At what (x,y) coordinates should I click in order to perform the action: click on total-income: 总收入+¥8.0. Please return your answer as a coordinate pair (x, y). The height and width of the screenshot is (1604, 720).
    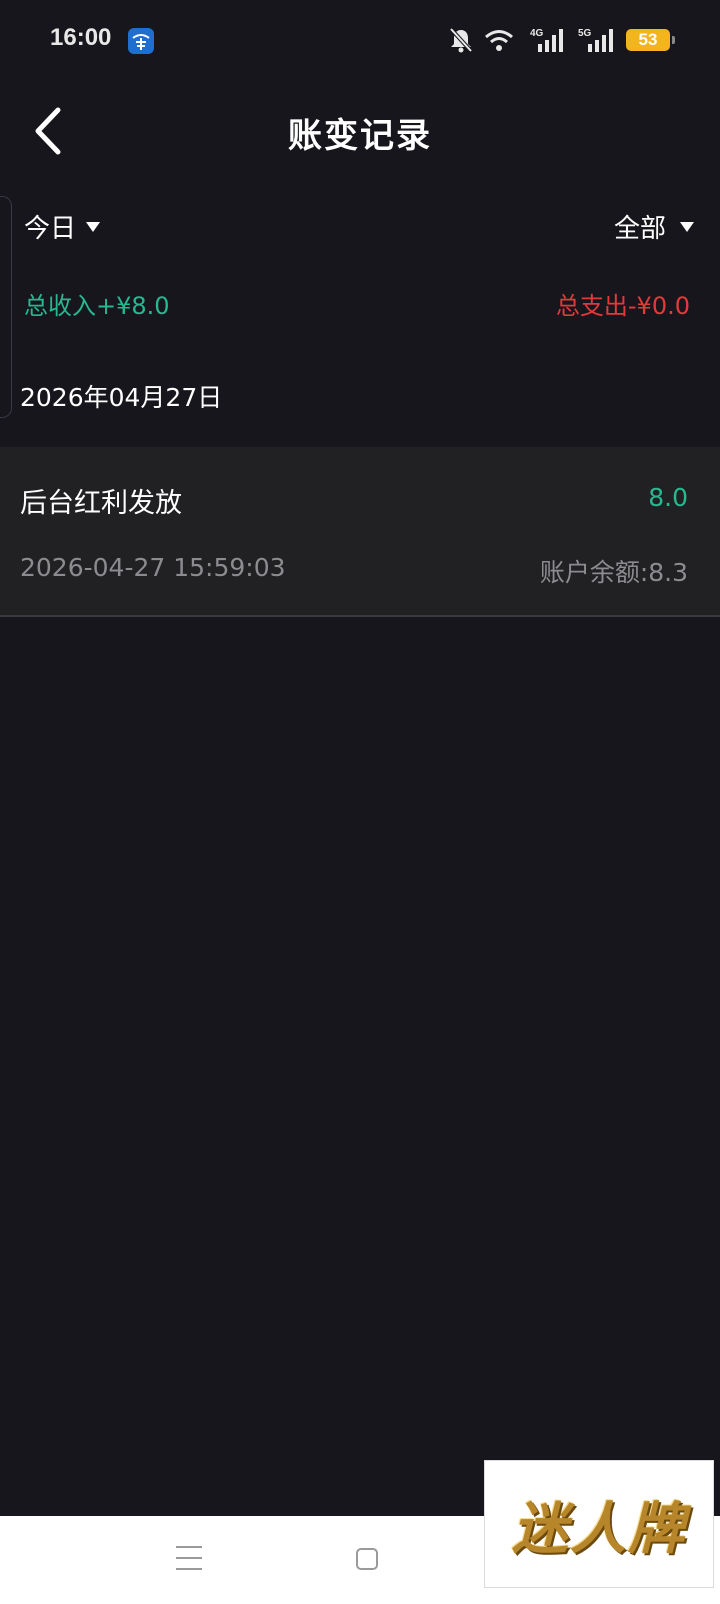
    Looking at the image, I should click on (97, 306).